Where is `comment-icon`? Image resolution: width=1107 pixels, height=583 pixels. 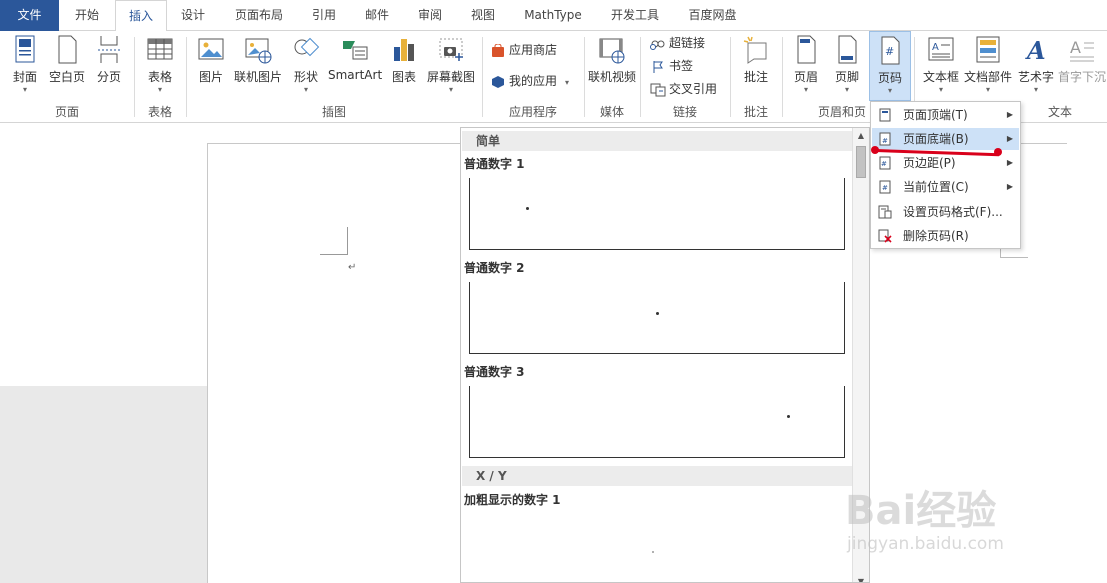 comment-icon is located at coordinates (755, 50).